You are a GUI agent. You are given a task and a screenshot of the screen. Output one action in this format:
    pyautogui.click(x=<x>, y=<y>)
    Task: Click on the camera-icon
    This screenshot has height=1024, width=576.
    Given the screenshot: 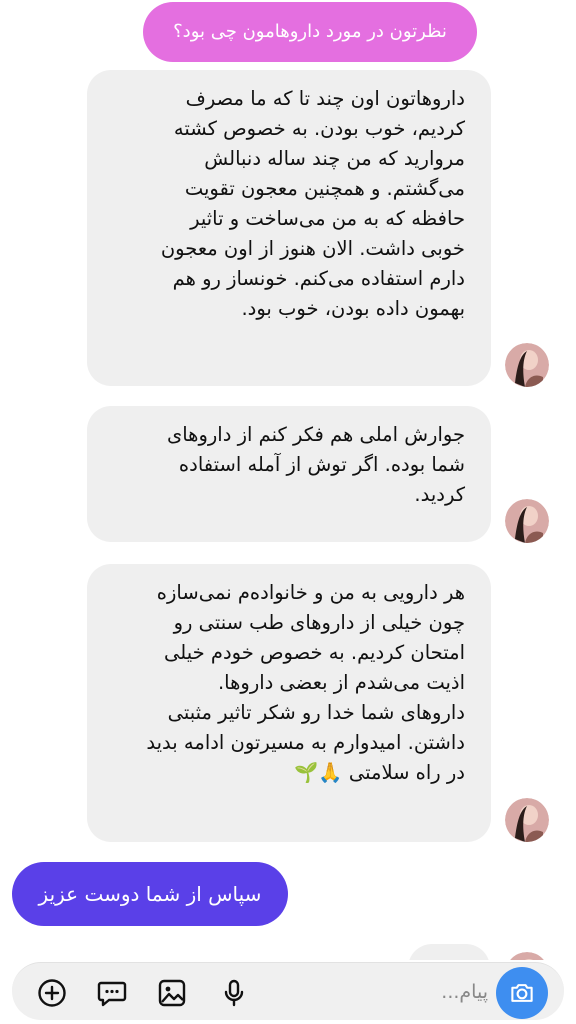 What is the action you would take?
    pyautogui.click(x=522, y=993)
    